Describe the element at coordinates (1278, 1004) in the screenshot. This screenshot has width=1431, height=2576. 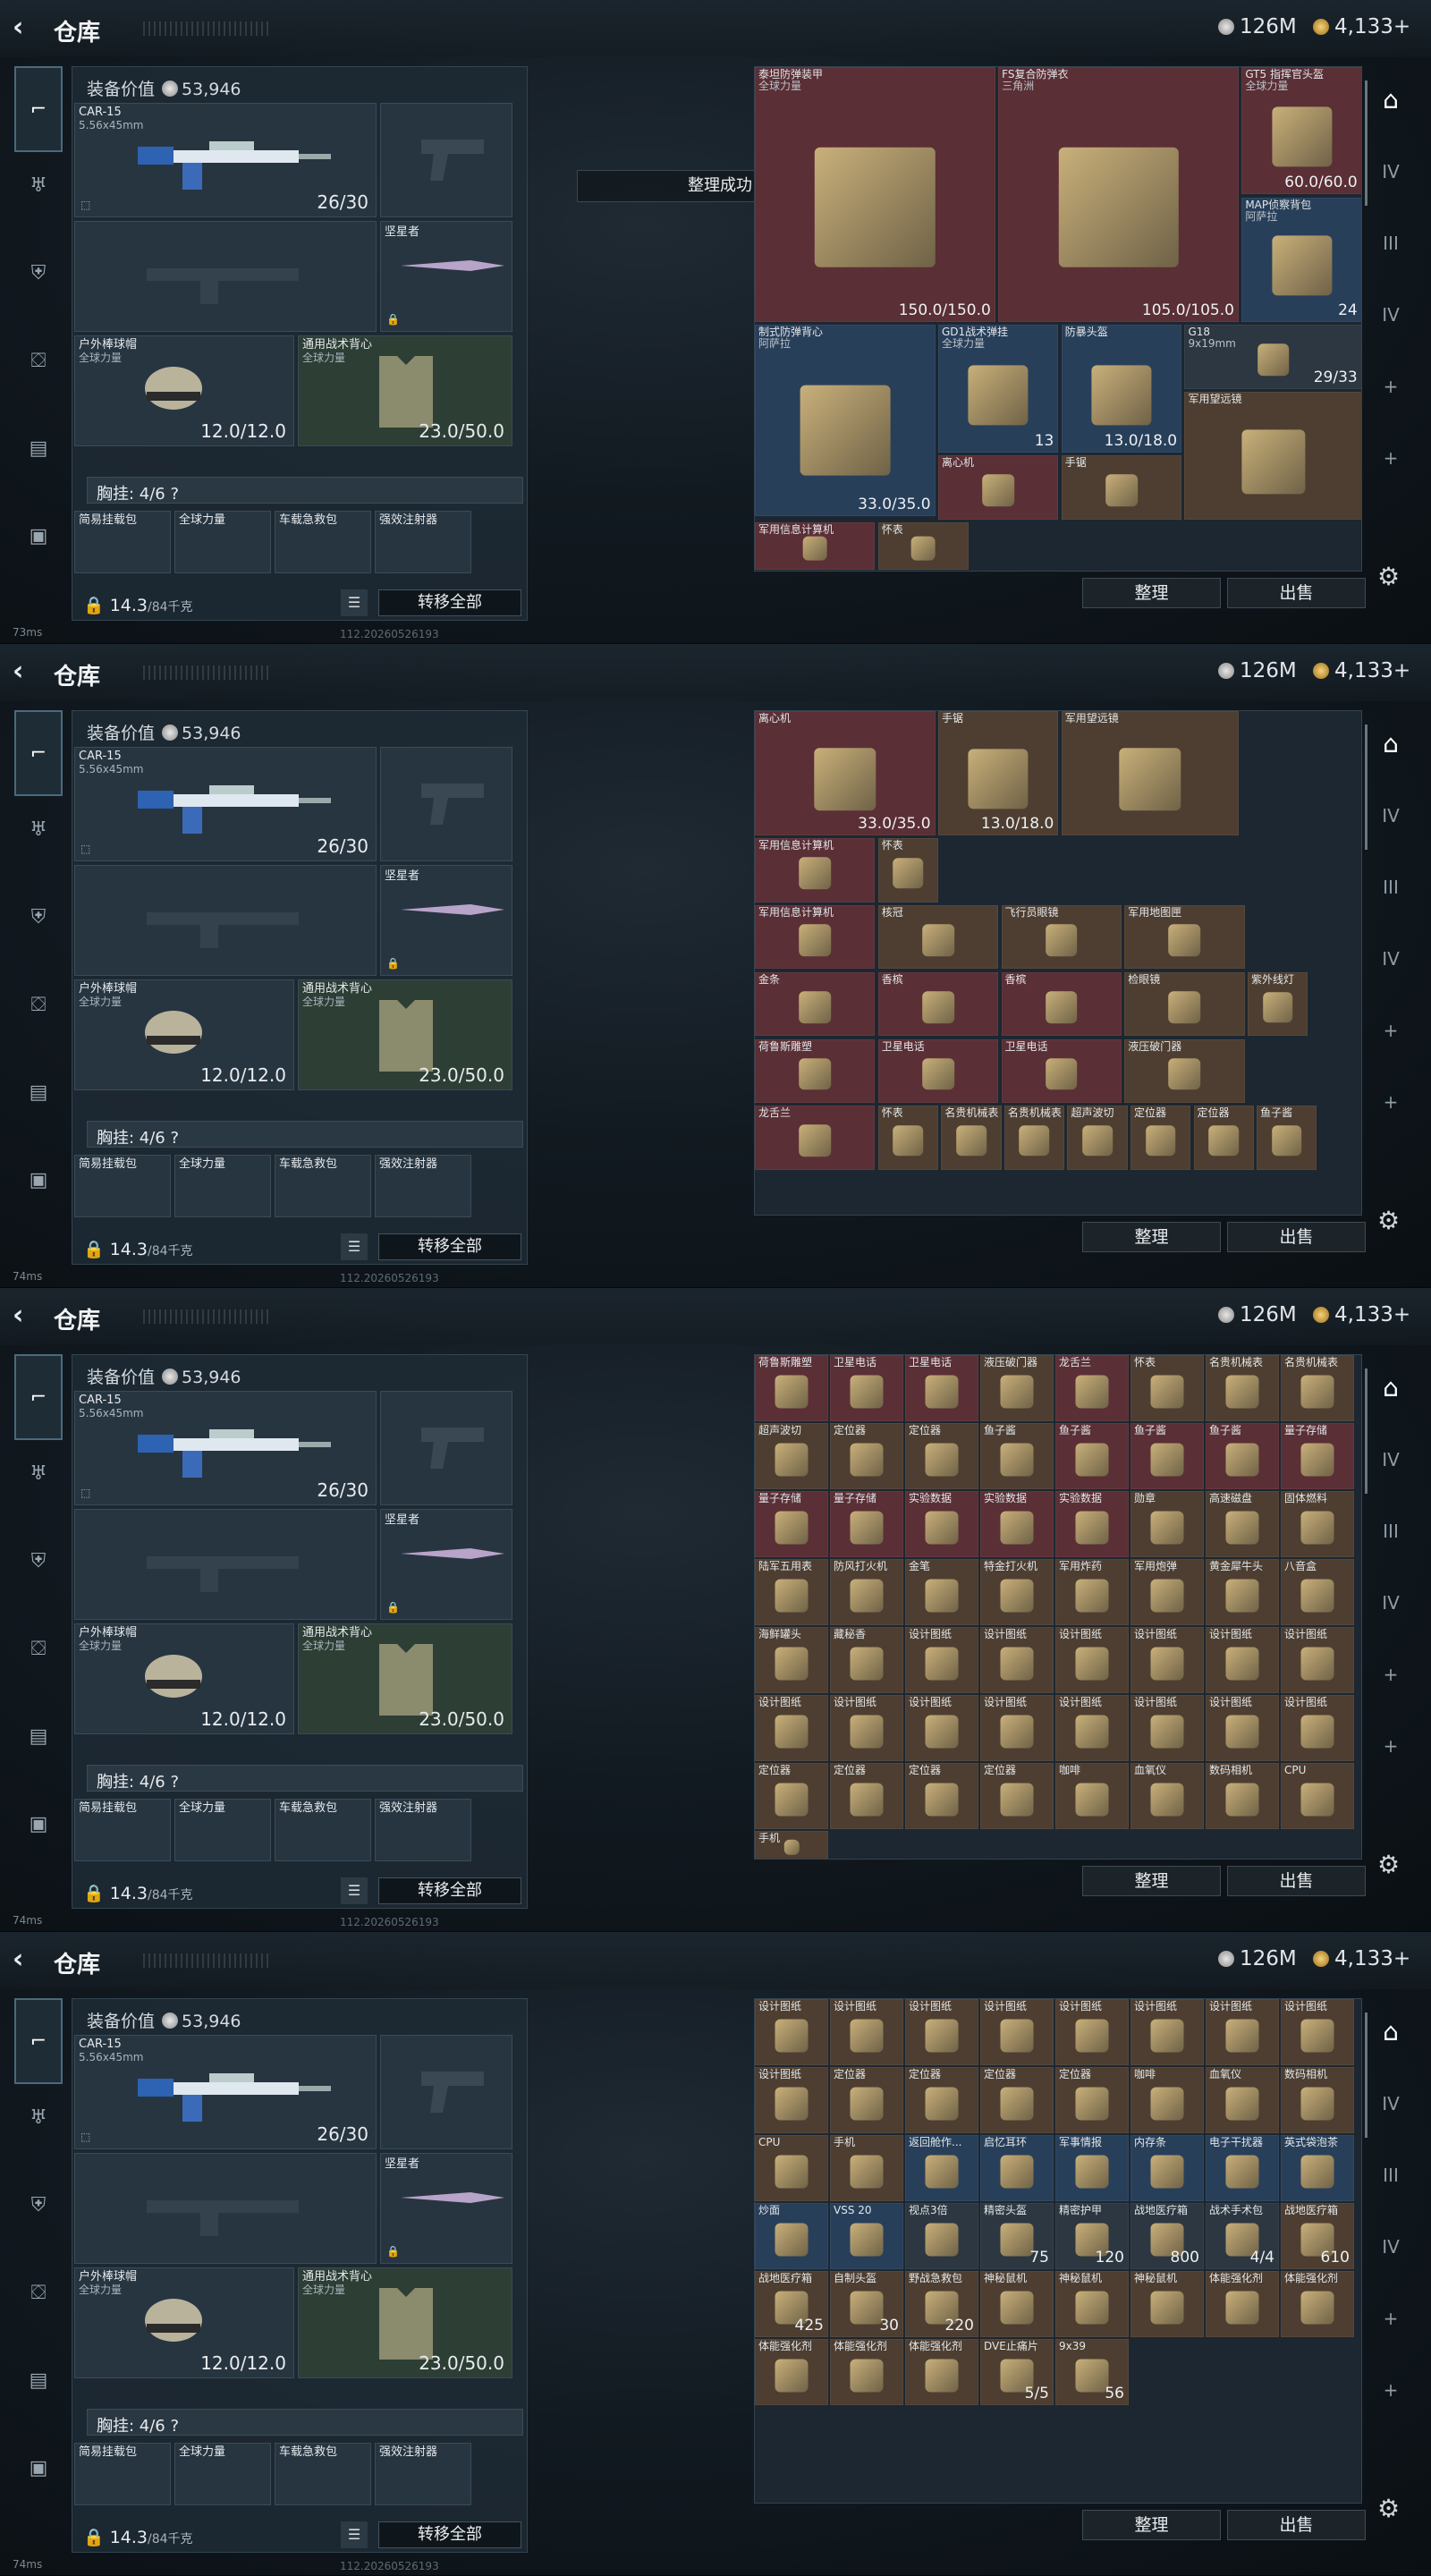
I see `stash-item: 紫外线灯` at that location.